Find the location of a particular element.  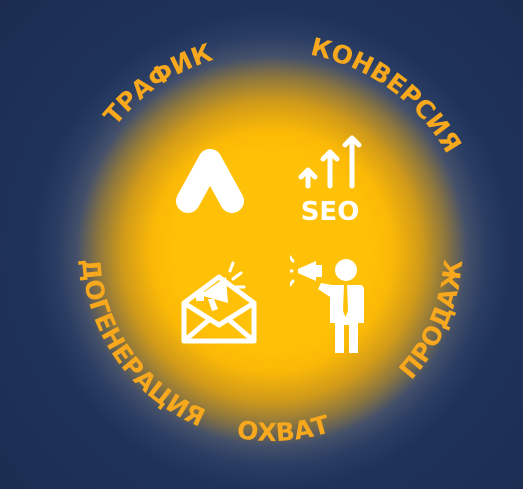

google-ads-icon is located at coordinates (210, 181).